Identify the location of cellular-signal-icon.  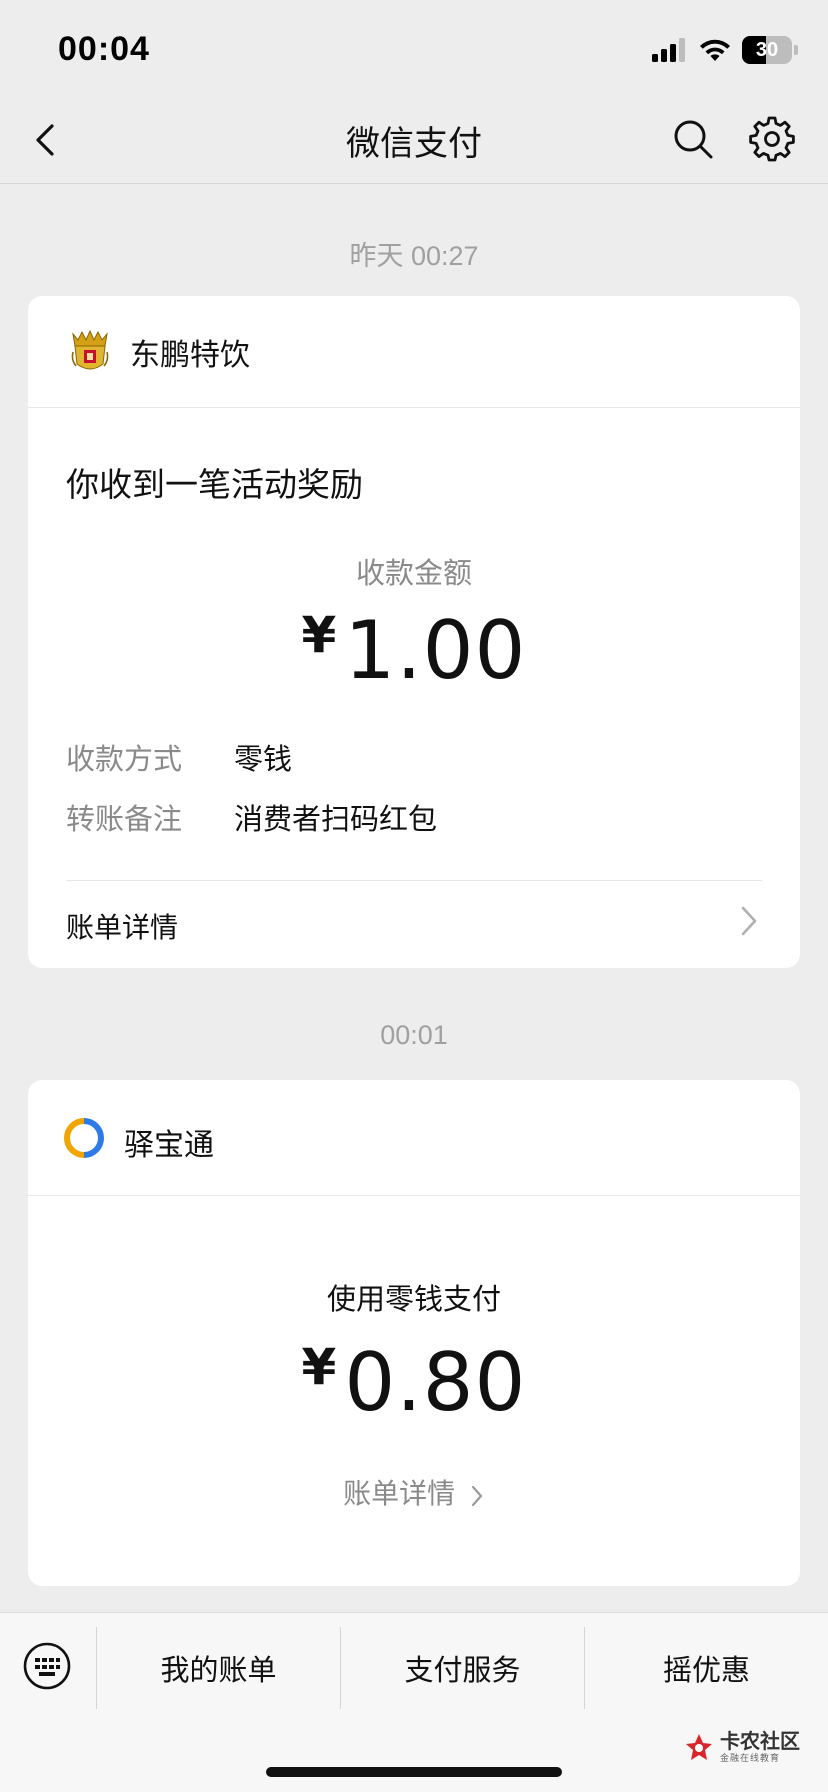
(668, 50).